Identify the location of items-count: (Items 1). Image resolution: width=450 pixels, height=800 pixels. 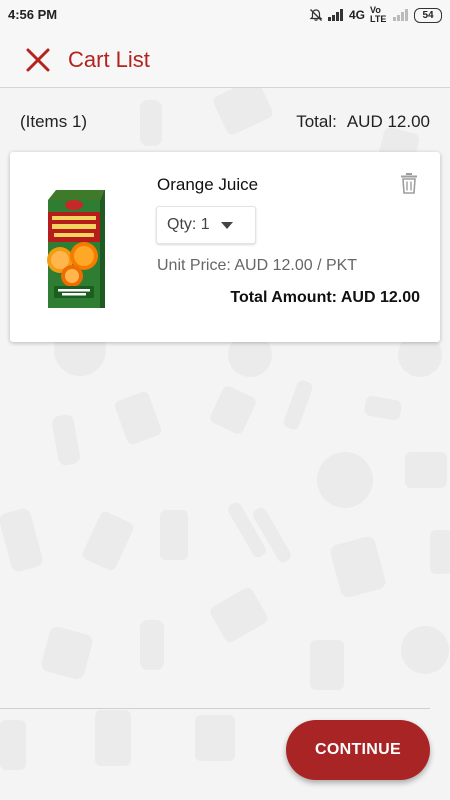
(54, 121).